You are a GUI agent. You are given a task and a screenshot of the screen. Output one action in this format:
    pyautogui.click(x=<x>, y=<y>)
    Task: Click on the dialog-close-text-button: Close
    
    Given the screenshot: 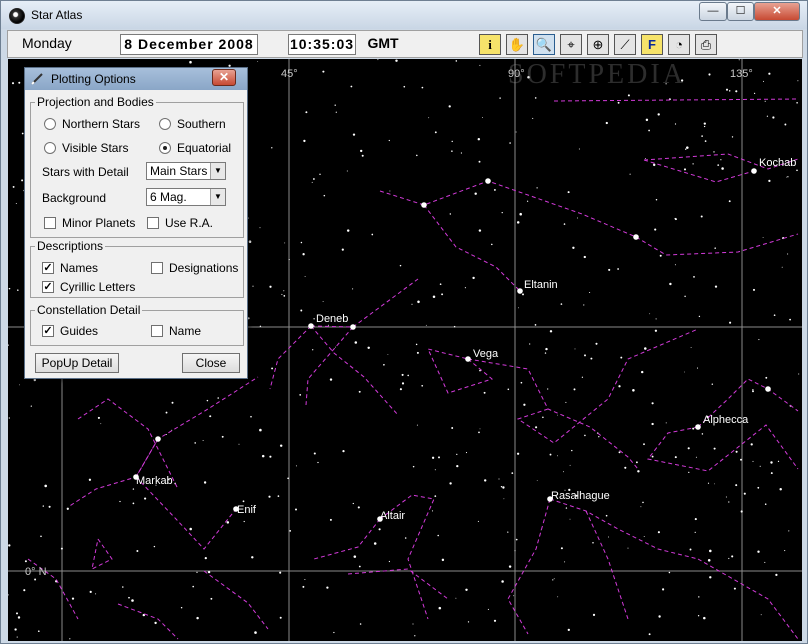 What is the action you would take?
    pyautogui.click(x=211, y=363)
    